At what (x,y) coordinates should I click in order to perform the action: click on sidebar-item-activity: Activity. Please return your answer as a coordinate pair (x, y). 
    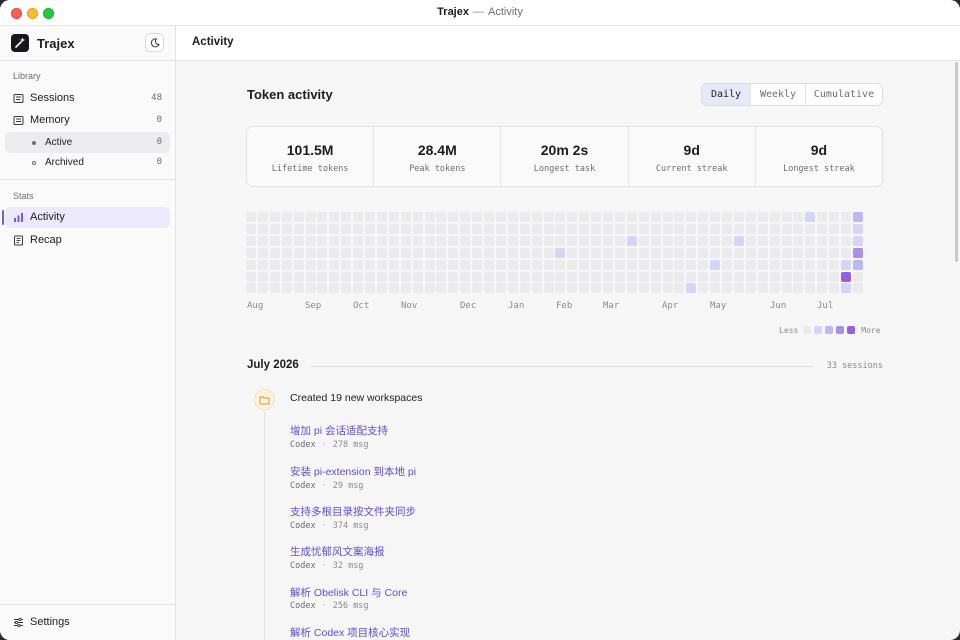
    Looking at the image, I should click on (86, 217).